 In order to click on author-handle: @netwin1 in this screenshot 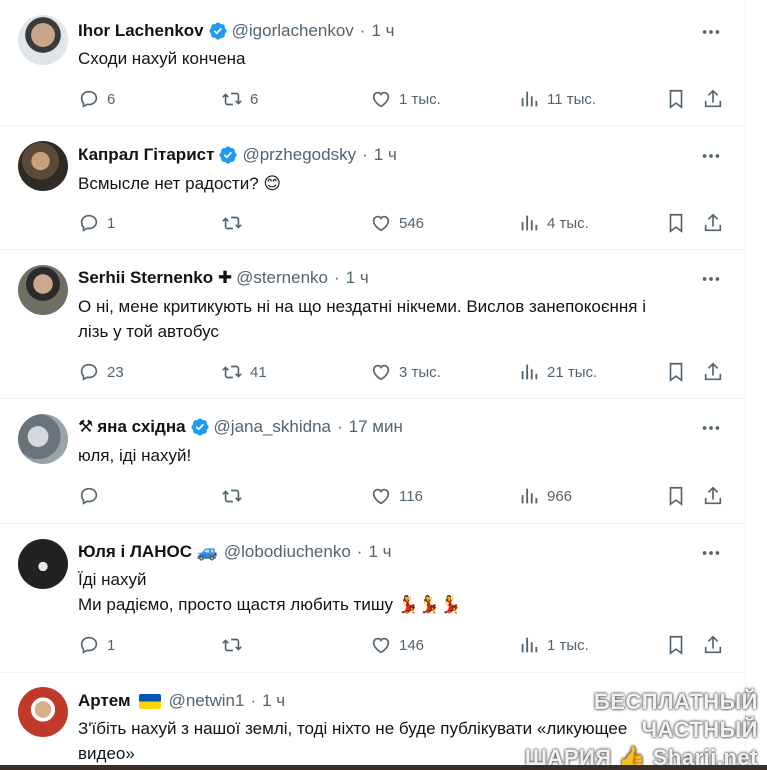, I will do `click(207, 701)`.